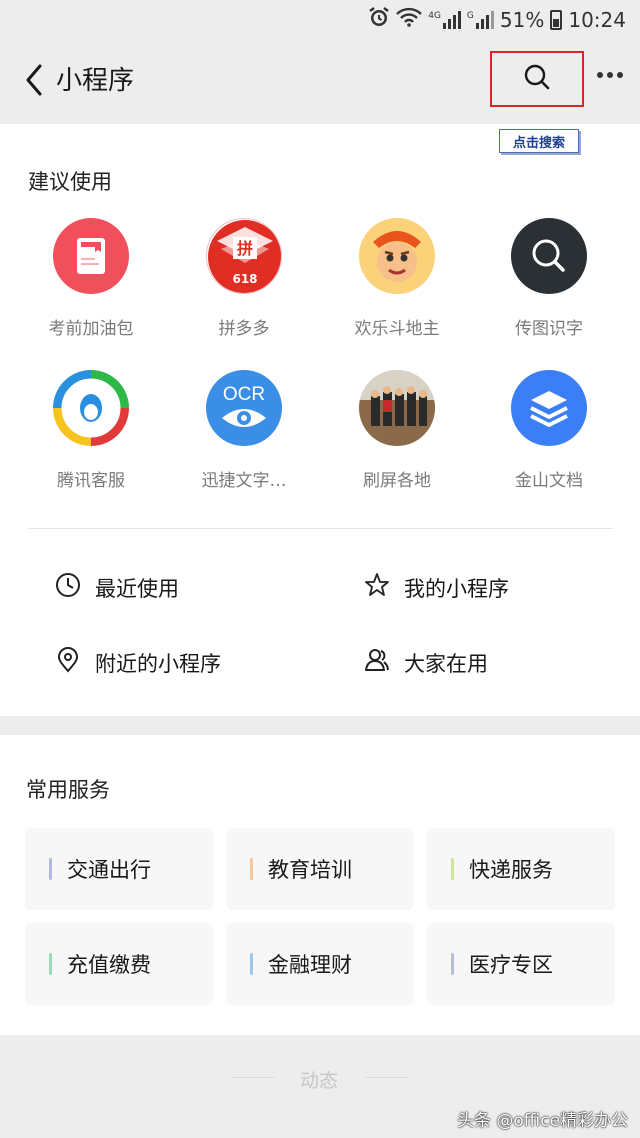 This screenshot has height=1138, width=640. What do you see at coordinates (446, 663) in the screenshot?
I see `quick-link-label: 大家在用` at bounding box center [446, 663].